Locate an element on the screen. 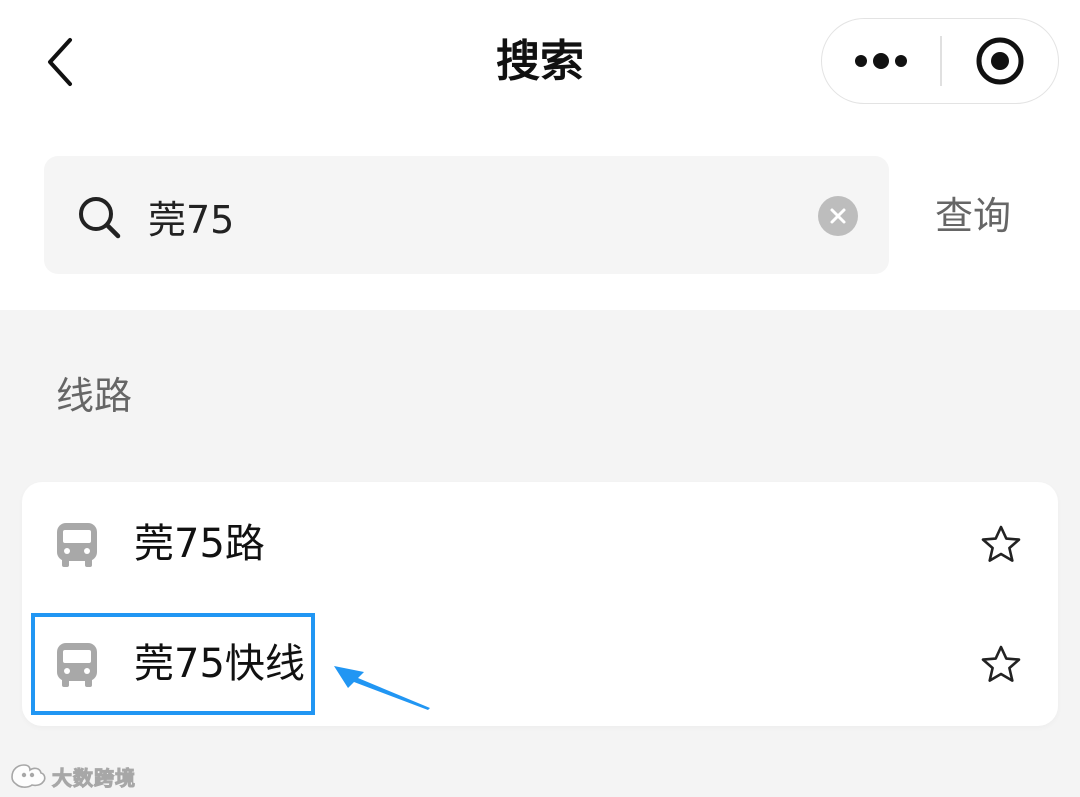 The image size is (1080, 797). chevron-left-icon is located at coordinates (60, 62).